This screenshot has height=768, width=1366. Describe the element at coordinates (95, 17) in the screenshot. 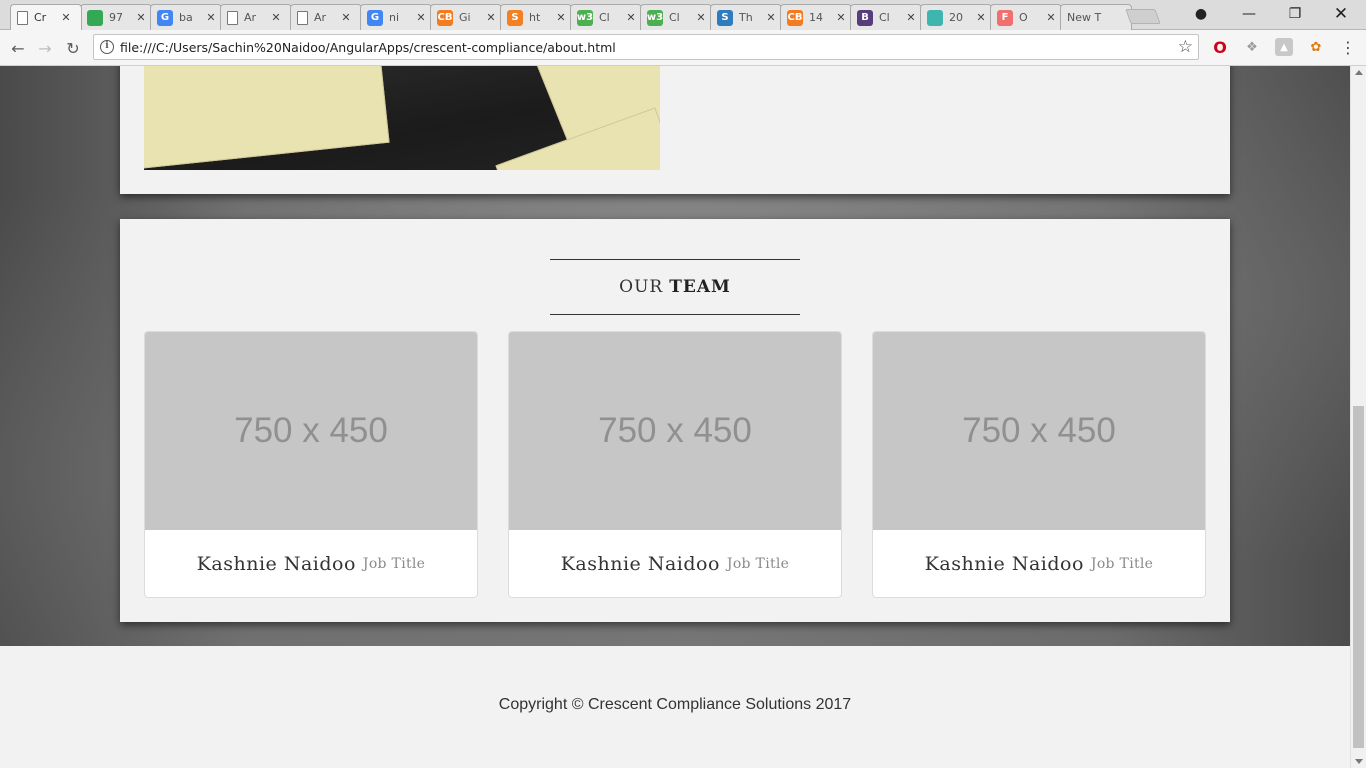

I see `google-maps-icon` at that location.